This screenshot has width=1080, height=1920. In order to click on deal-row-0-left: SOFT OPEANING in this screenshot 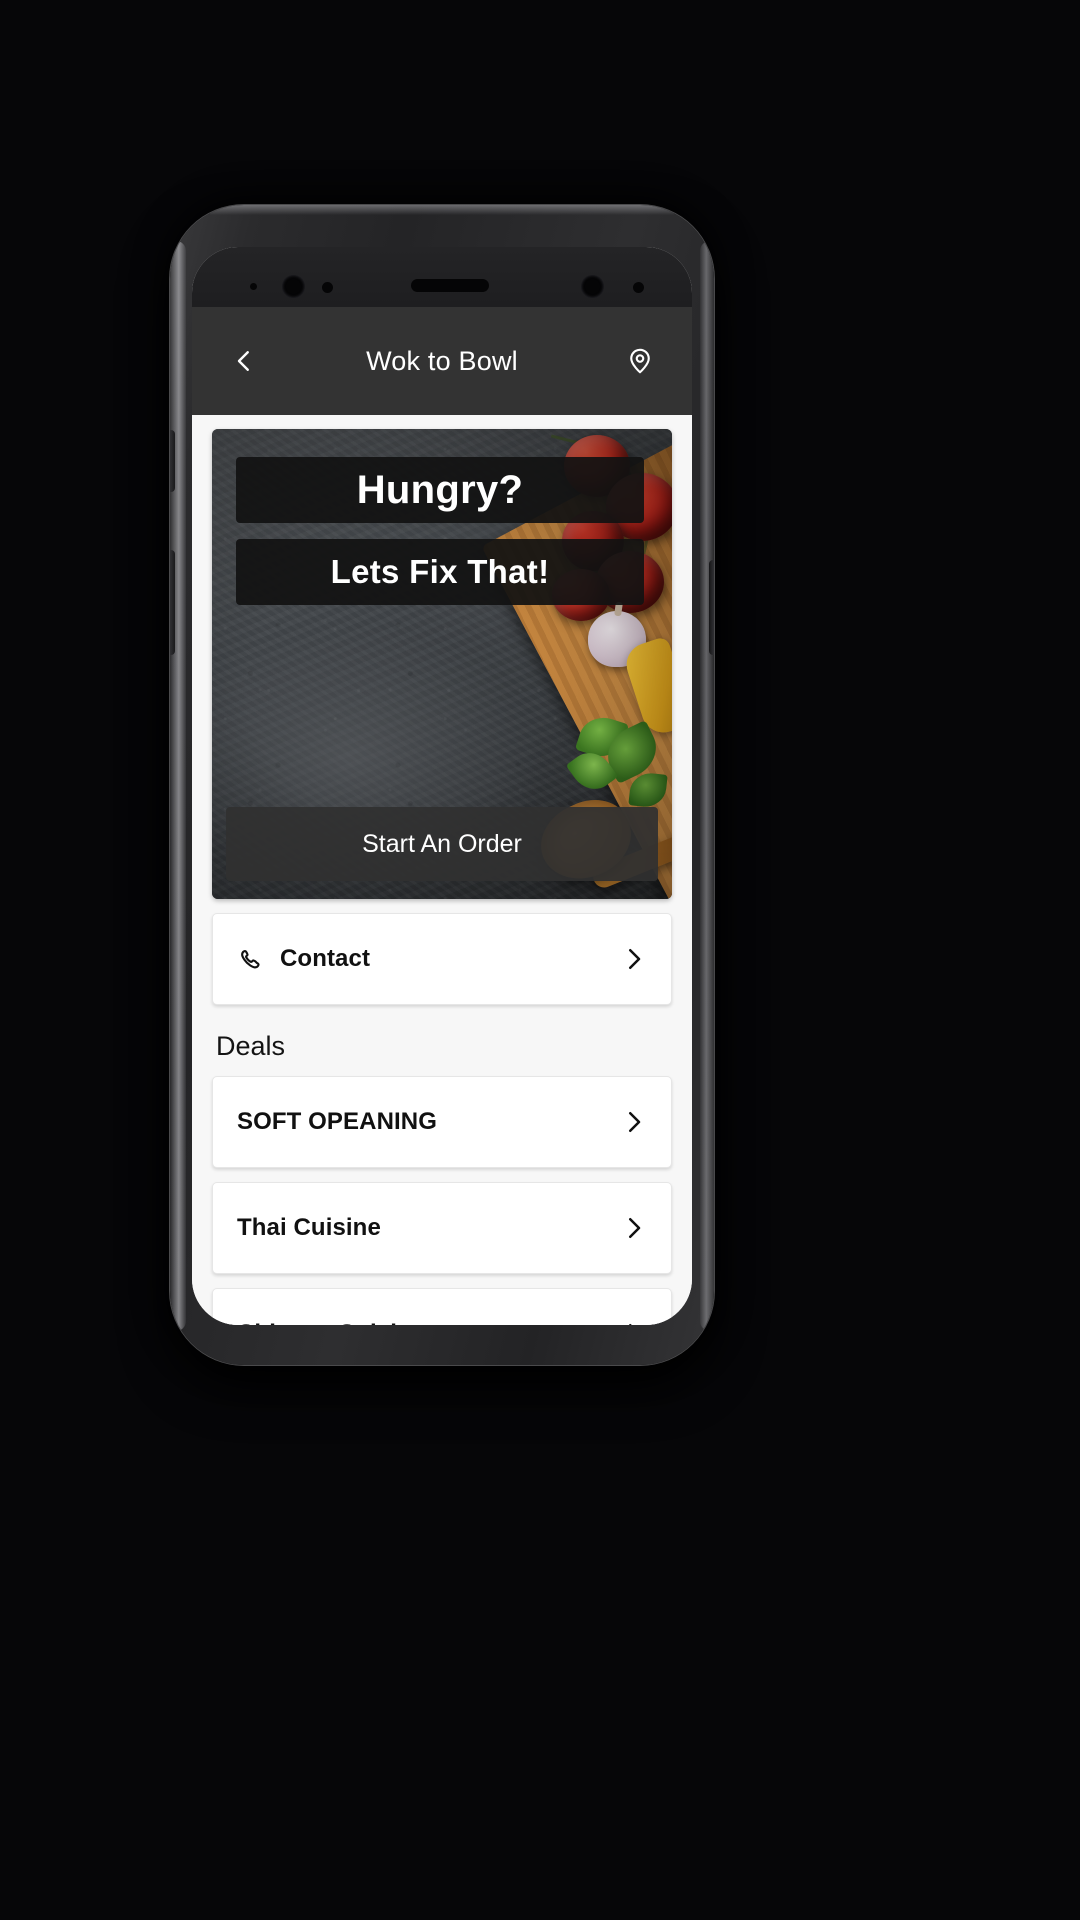, I will do `click(428, 1122)`.